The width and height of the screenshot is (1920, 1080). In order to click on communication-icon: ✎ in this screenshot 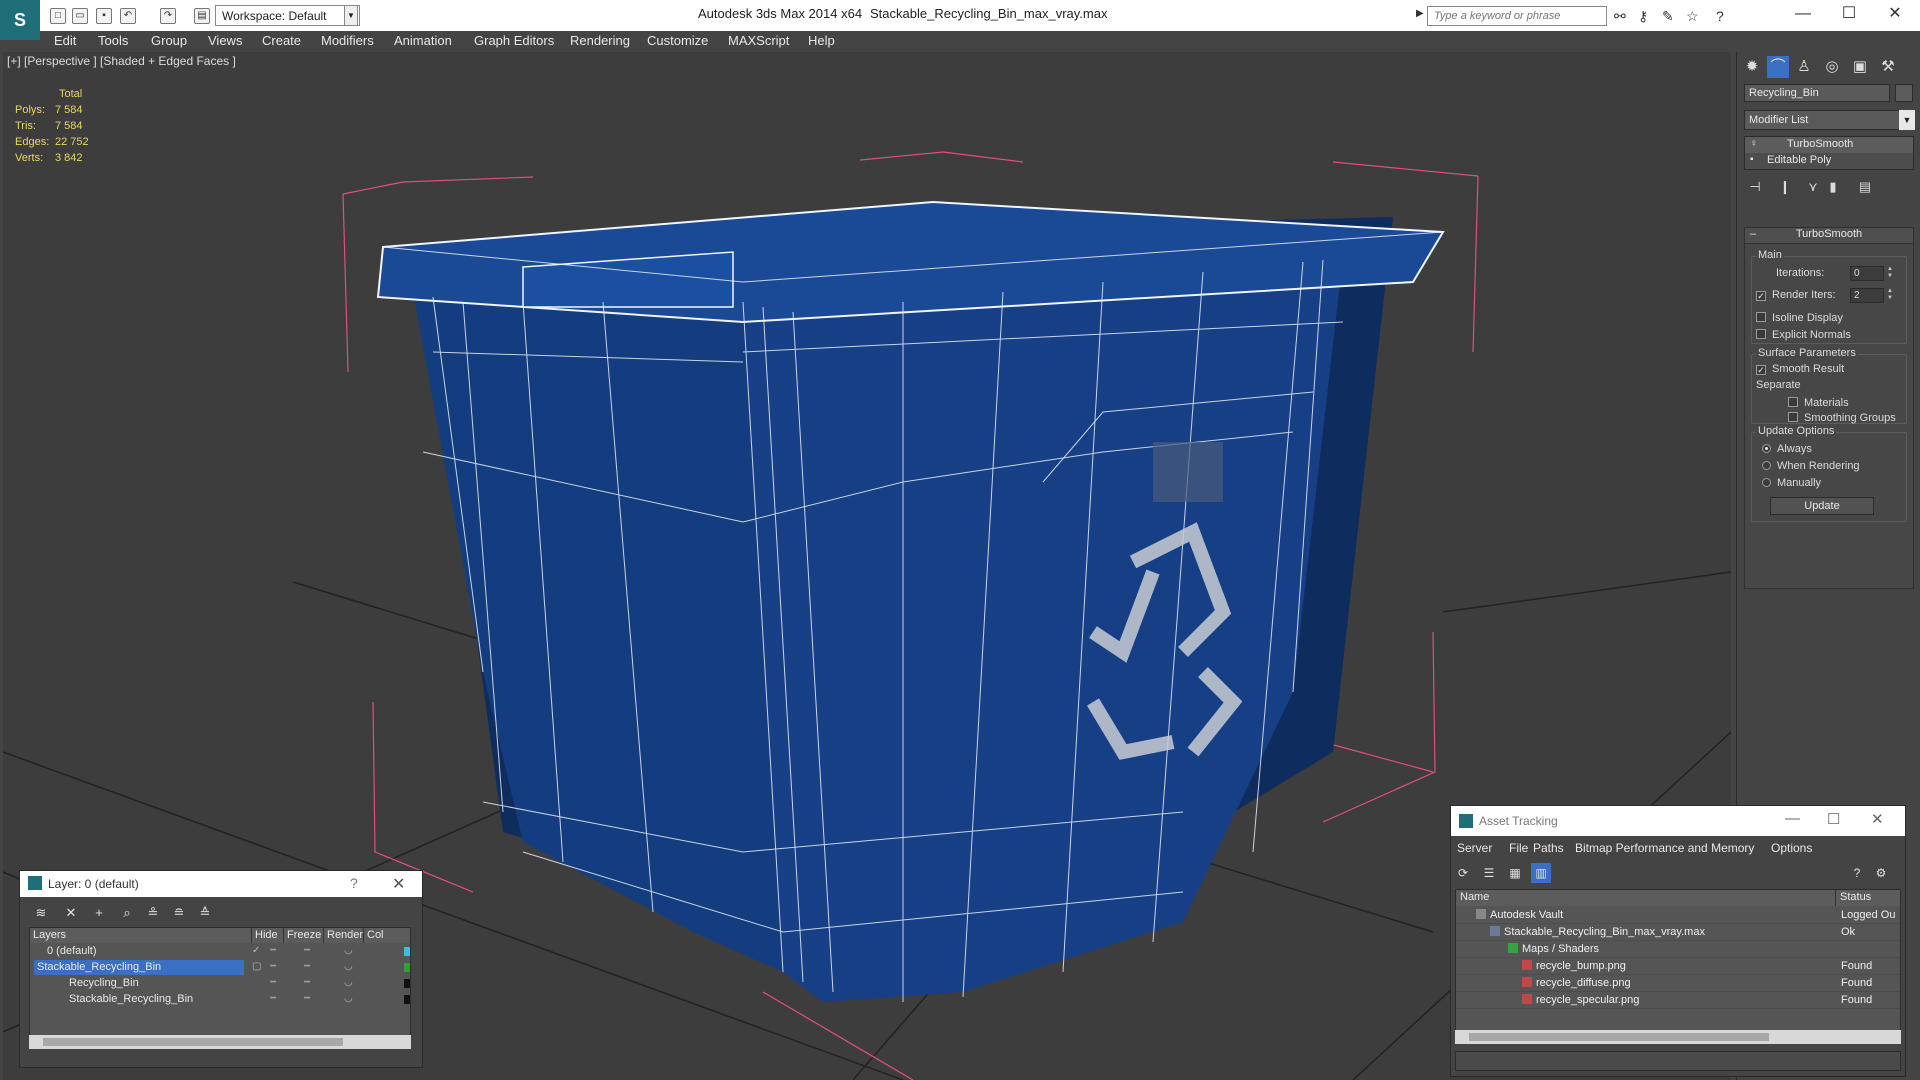, I will do `click(1668, 16)`.